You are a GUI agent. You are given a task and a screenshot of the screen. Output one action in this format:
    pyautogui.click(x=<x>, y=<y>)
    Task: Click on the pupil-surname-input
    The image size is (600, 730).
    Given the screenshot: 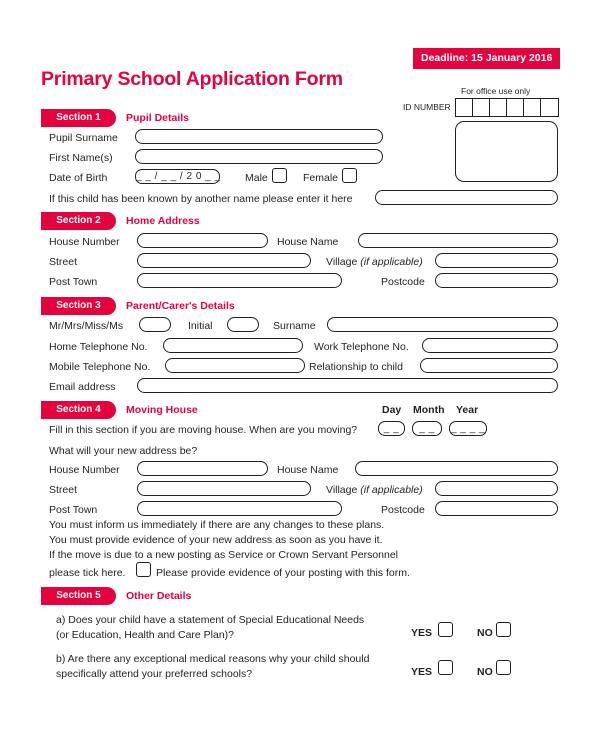 What is the action you would take?
    pyautogui.click(x=259, y=136)
    